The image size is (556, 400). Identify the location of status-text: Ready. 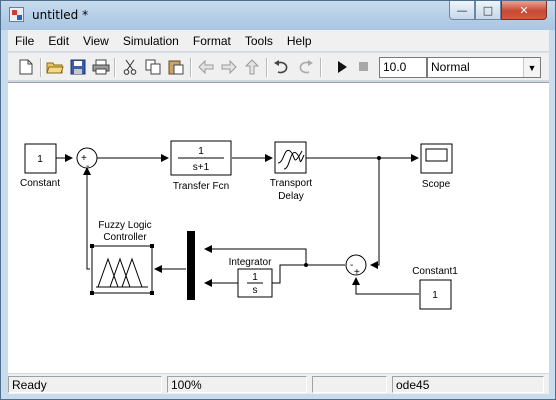
(85, 384).